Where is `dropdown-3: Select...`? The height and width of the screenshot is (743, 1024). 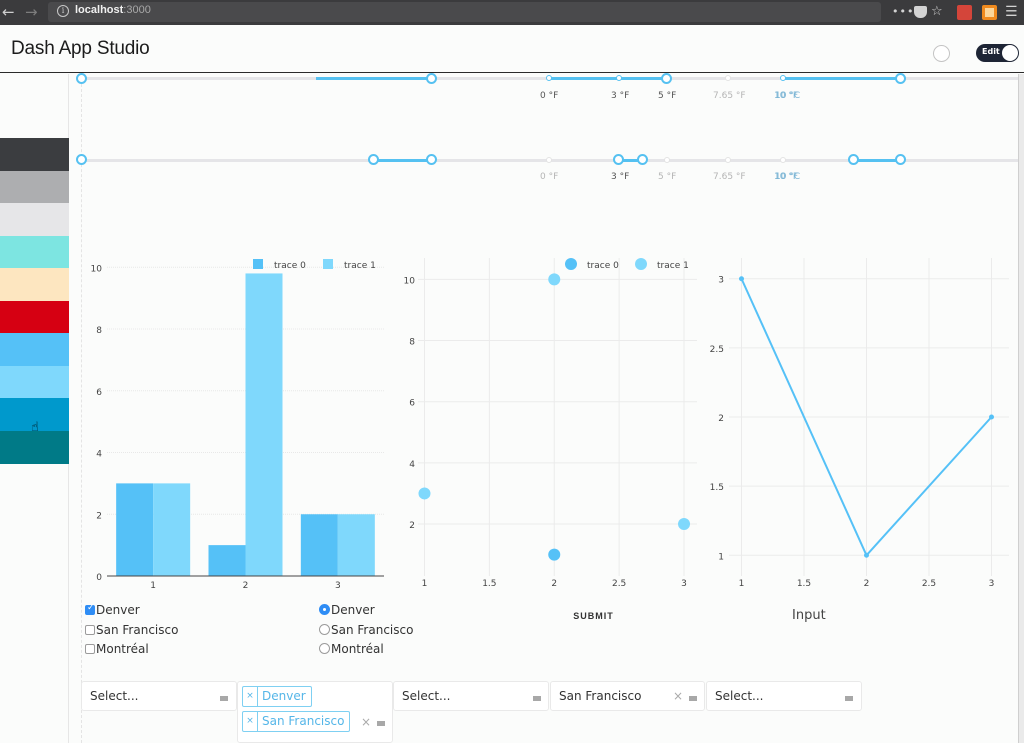 dropdown-3: Select... is located at coordinates (471, 696).